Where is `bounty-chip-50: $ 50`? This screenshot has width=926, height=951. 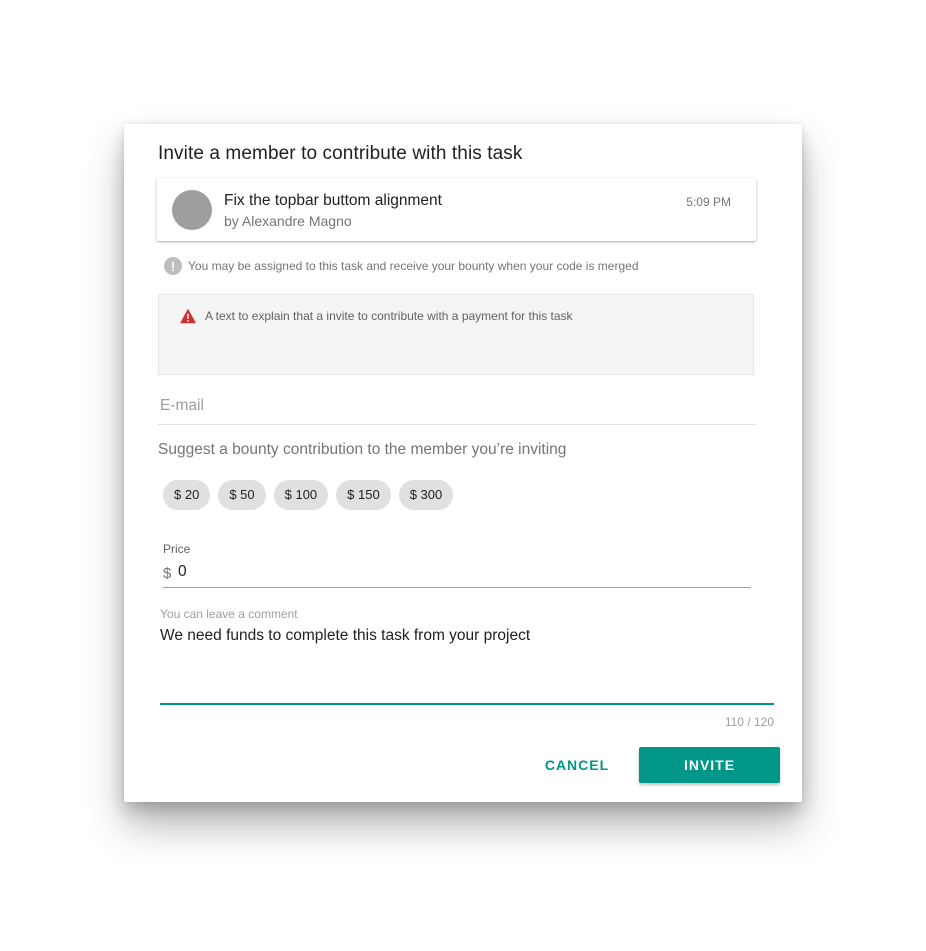 bounty-chip-50: $ 50 is located at coordinates (242, 495).